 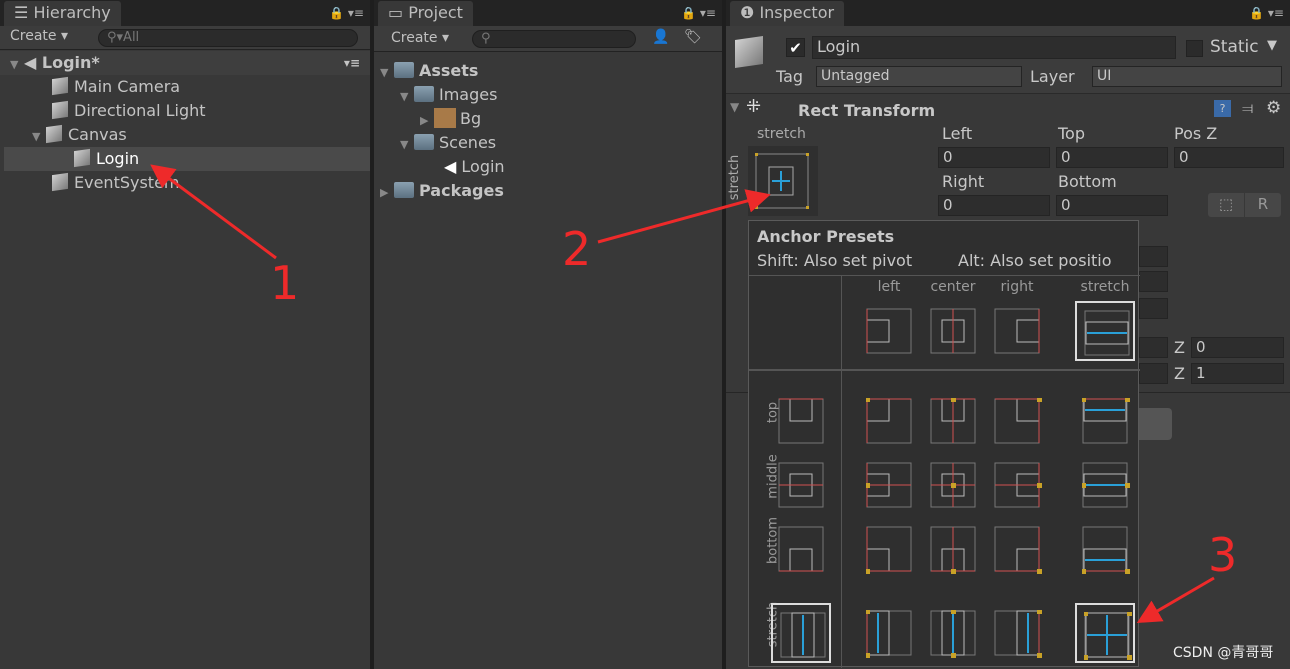 What do you see at coordinates (1017, 485) in the screenshot?
I see `anchor-preset-right-middle` at bounding box center [1017, 485].